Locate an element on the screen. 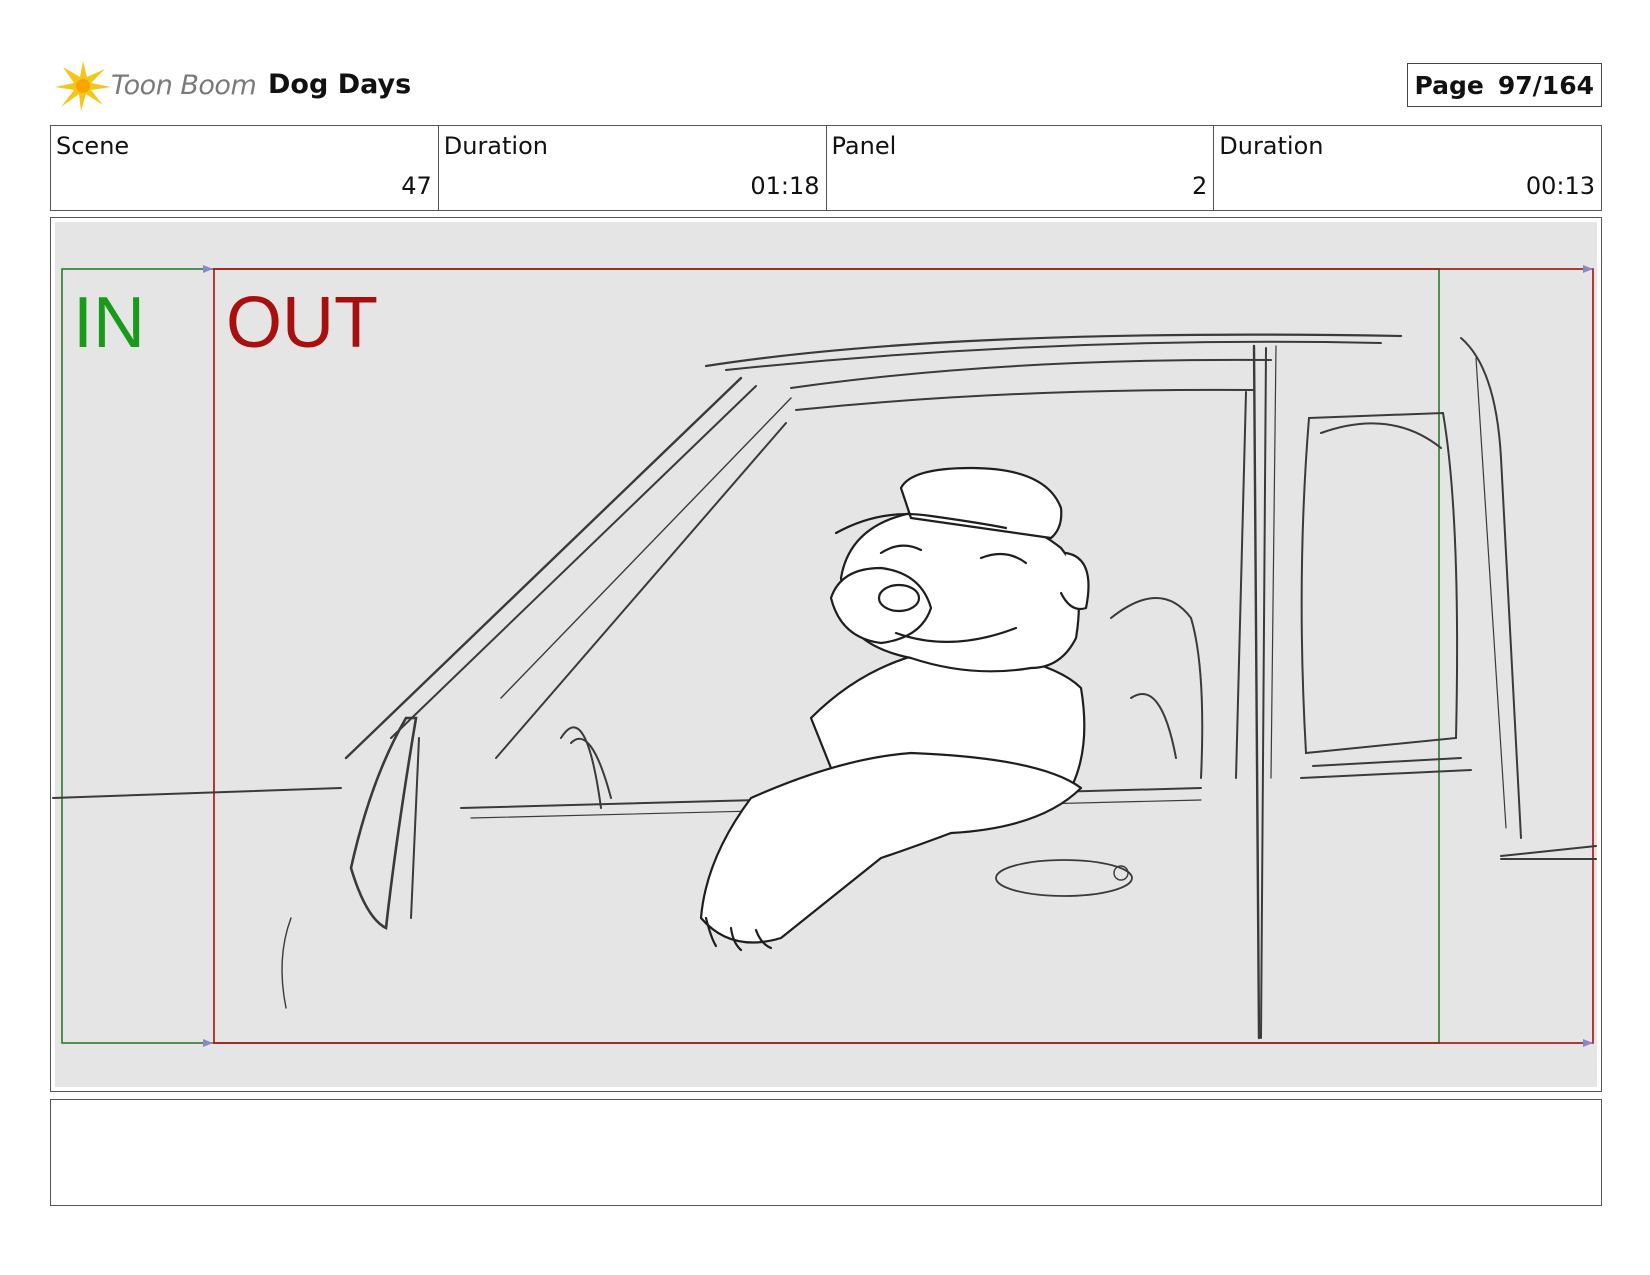 The width and height of the screenshot is (1650, 1275). scene-duration-value: 01:18 is located at coordinates (785, 186).